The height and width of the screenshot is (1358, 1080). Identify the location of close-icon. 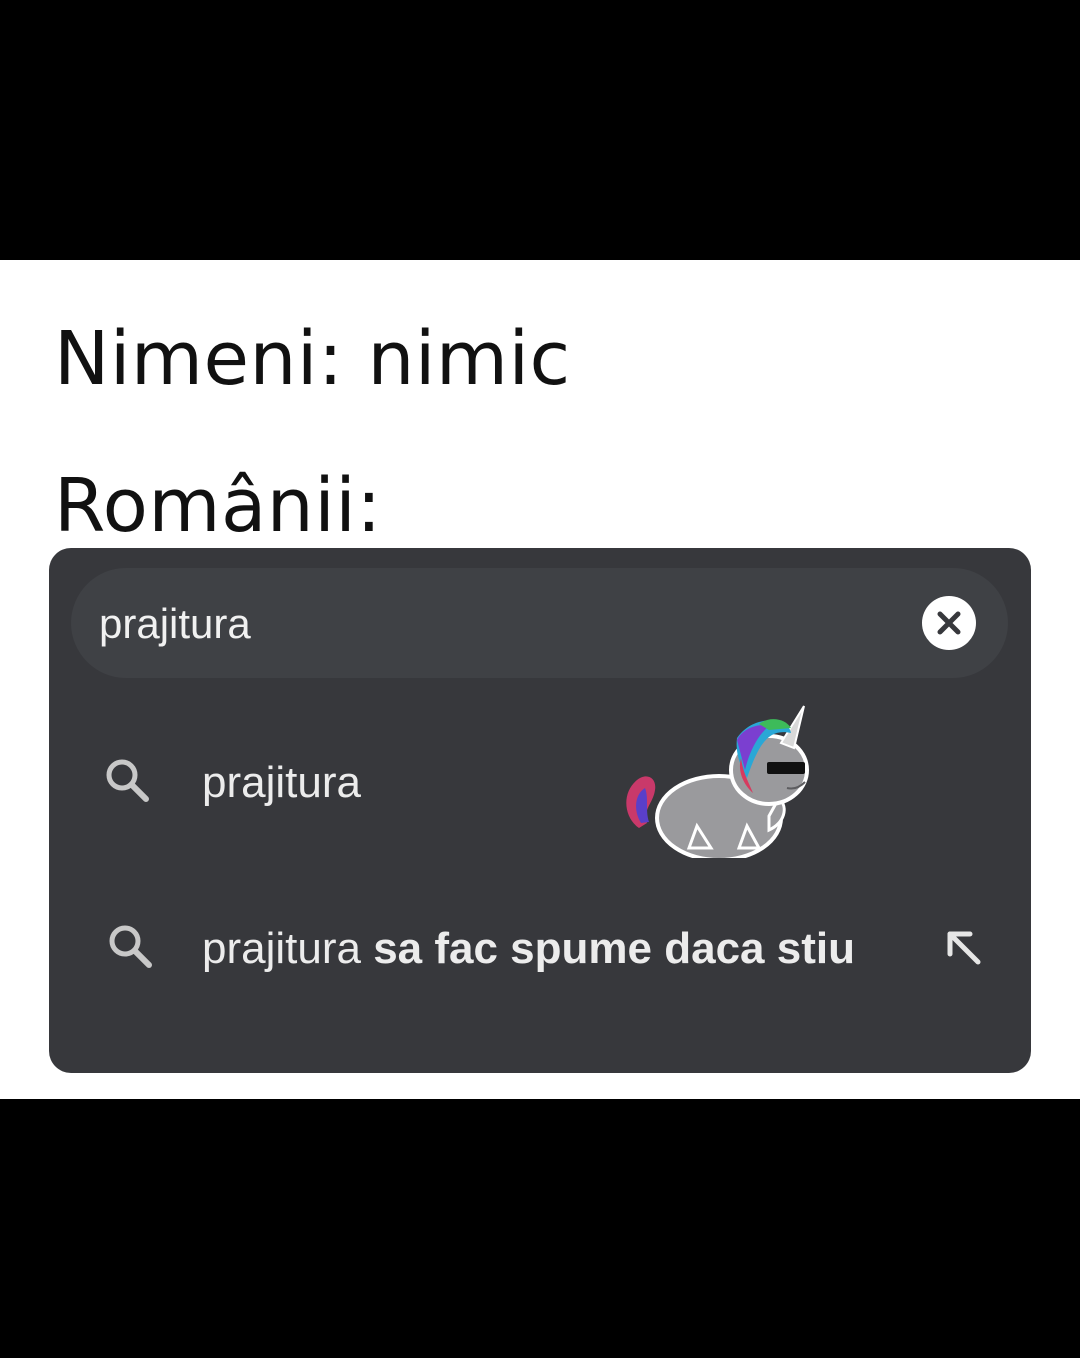
(949, 623).